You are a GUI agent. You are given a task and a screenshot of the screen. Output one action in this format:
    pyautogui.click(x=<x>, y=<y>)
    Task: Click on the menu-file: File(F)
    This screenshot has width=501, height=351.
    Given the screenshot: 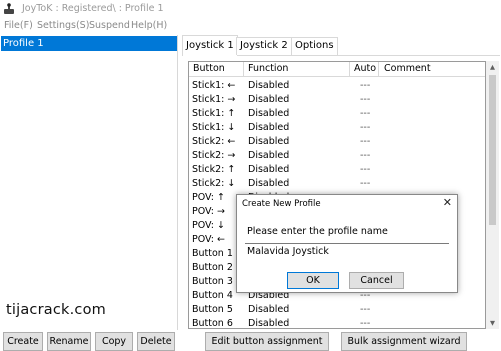 What is the action you would take?
    pyautogui.click(x=18, y=25)
    